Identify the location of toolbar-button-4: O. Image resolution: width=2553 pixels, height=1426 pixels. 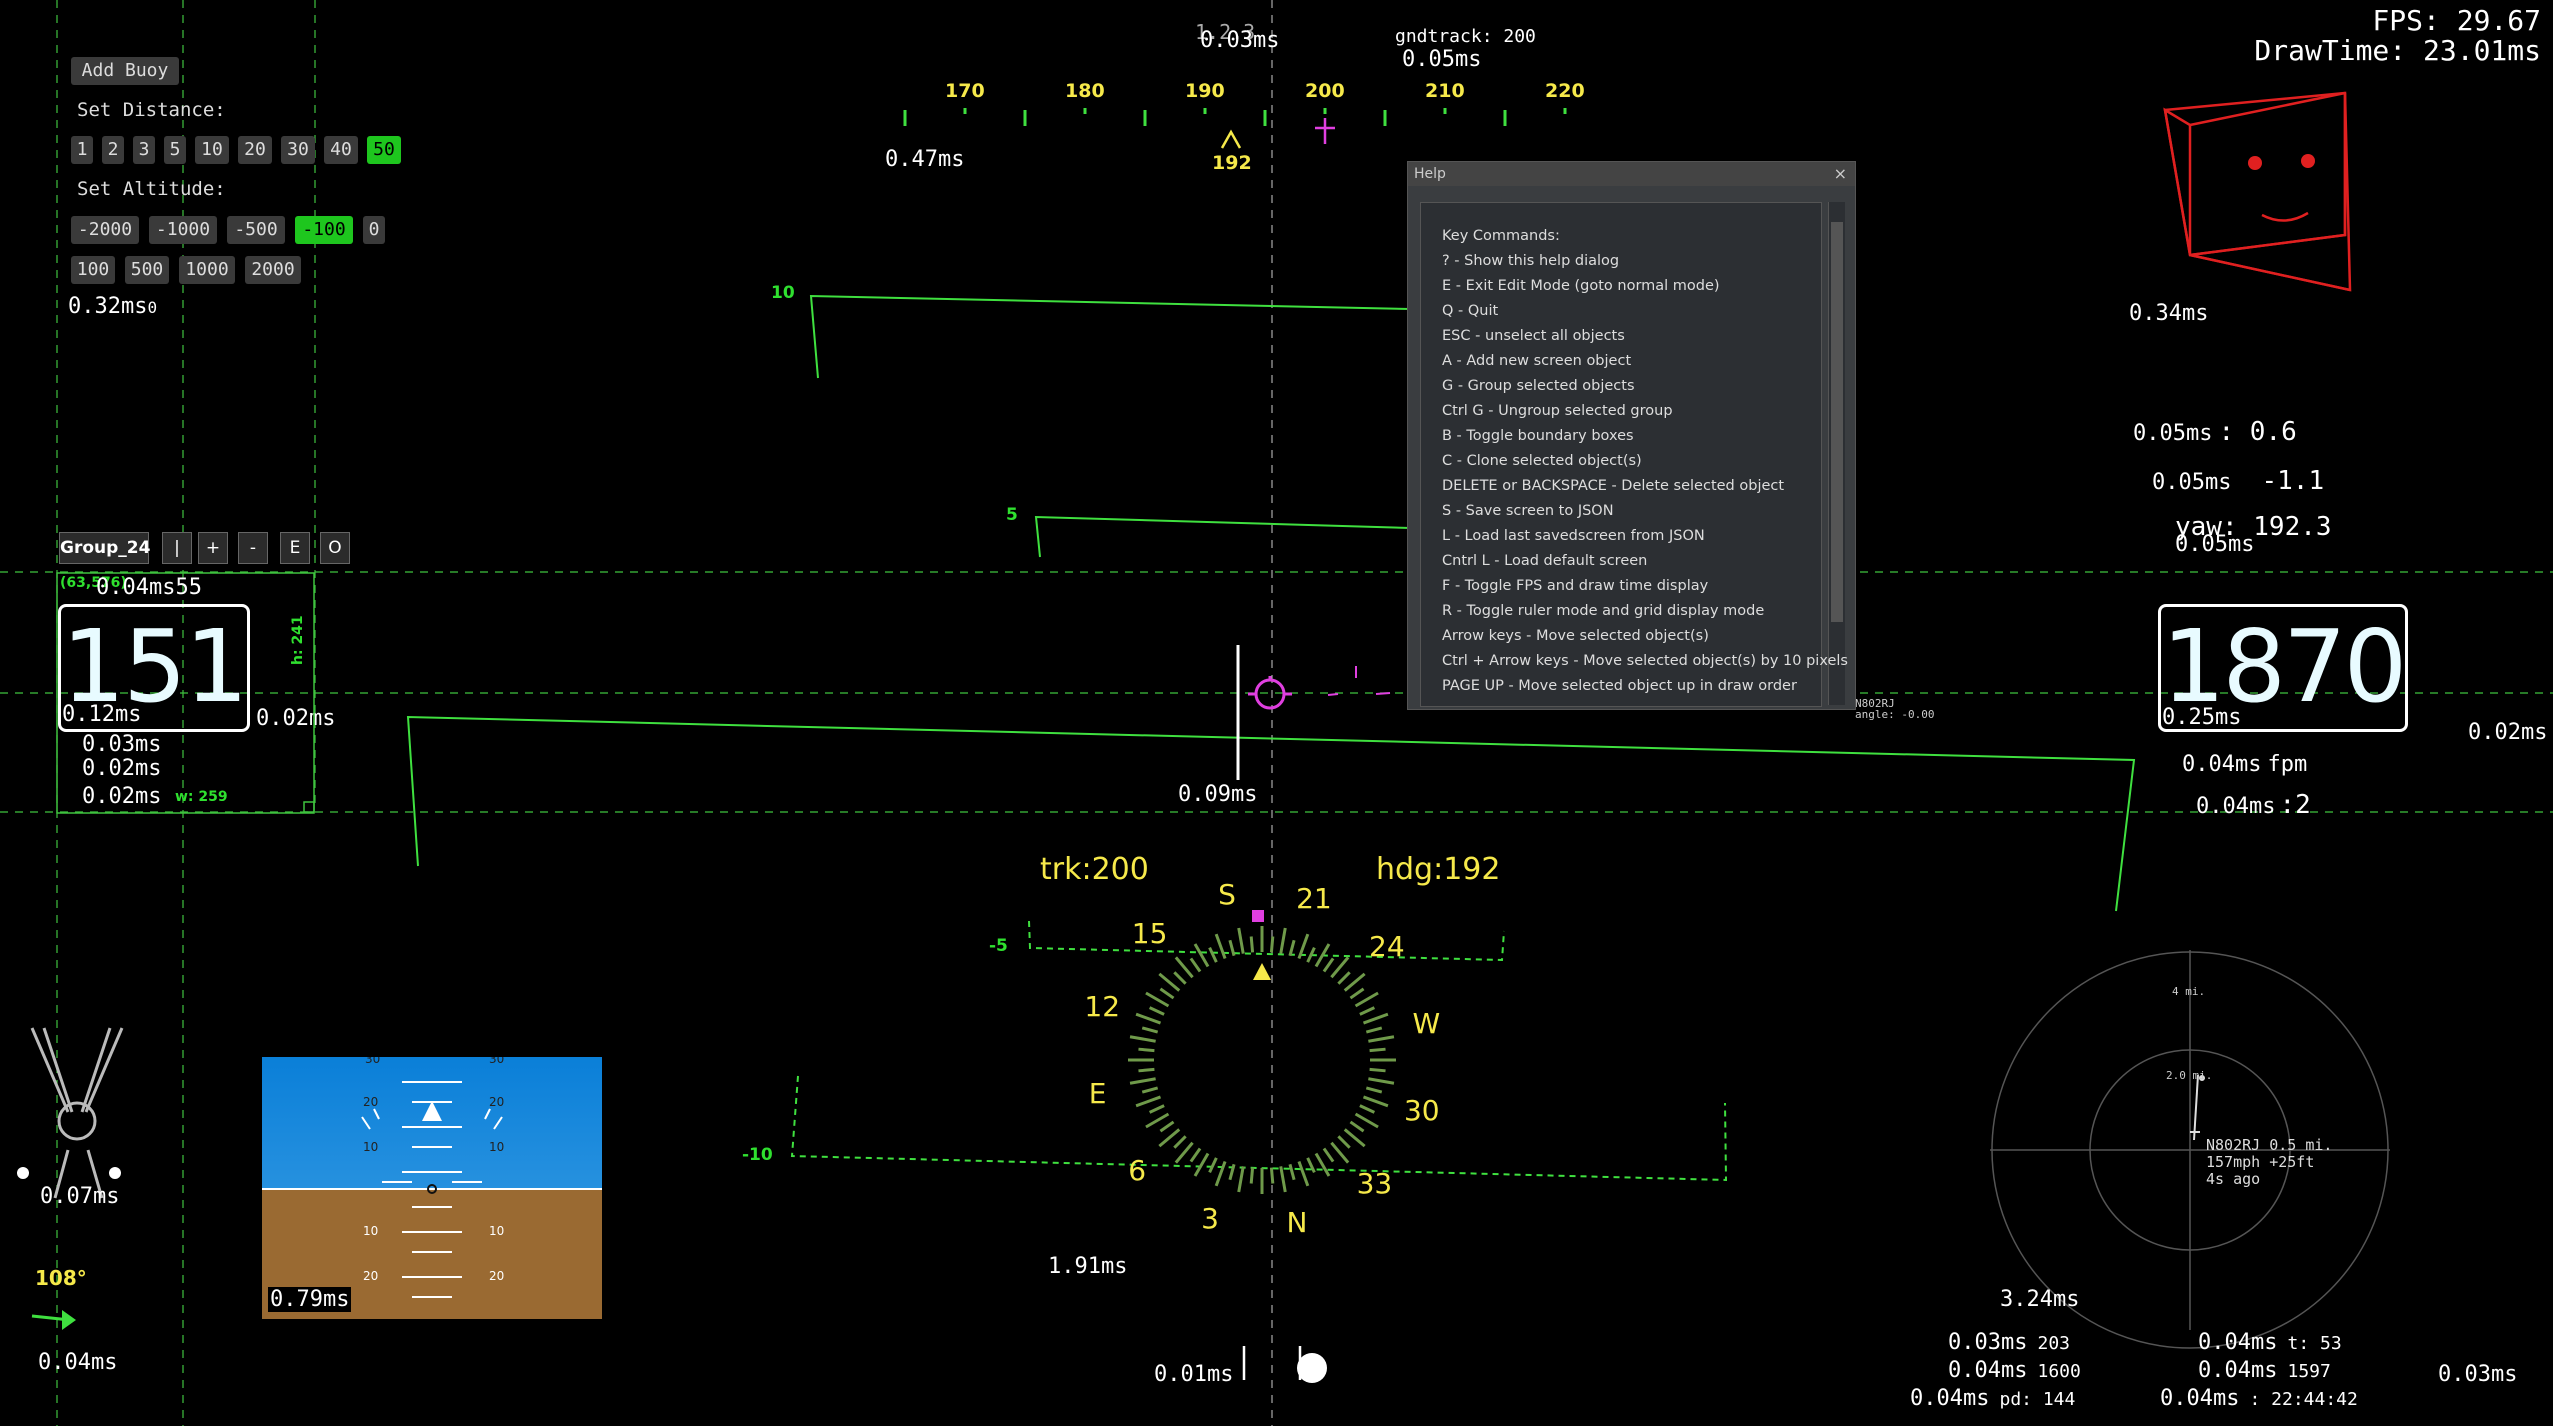
(335, 548).